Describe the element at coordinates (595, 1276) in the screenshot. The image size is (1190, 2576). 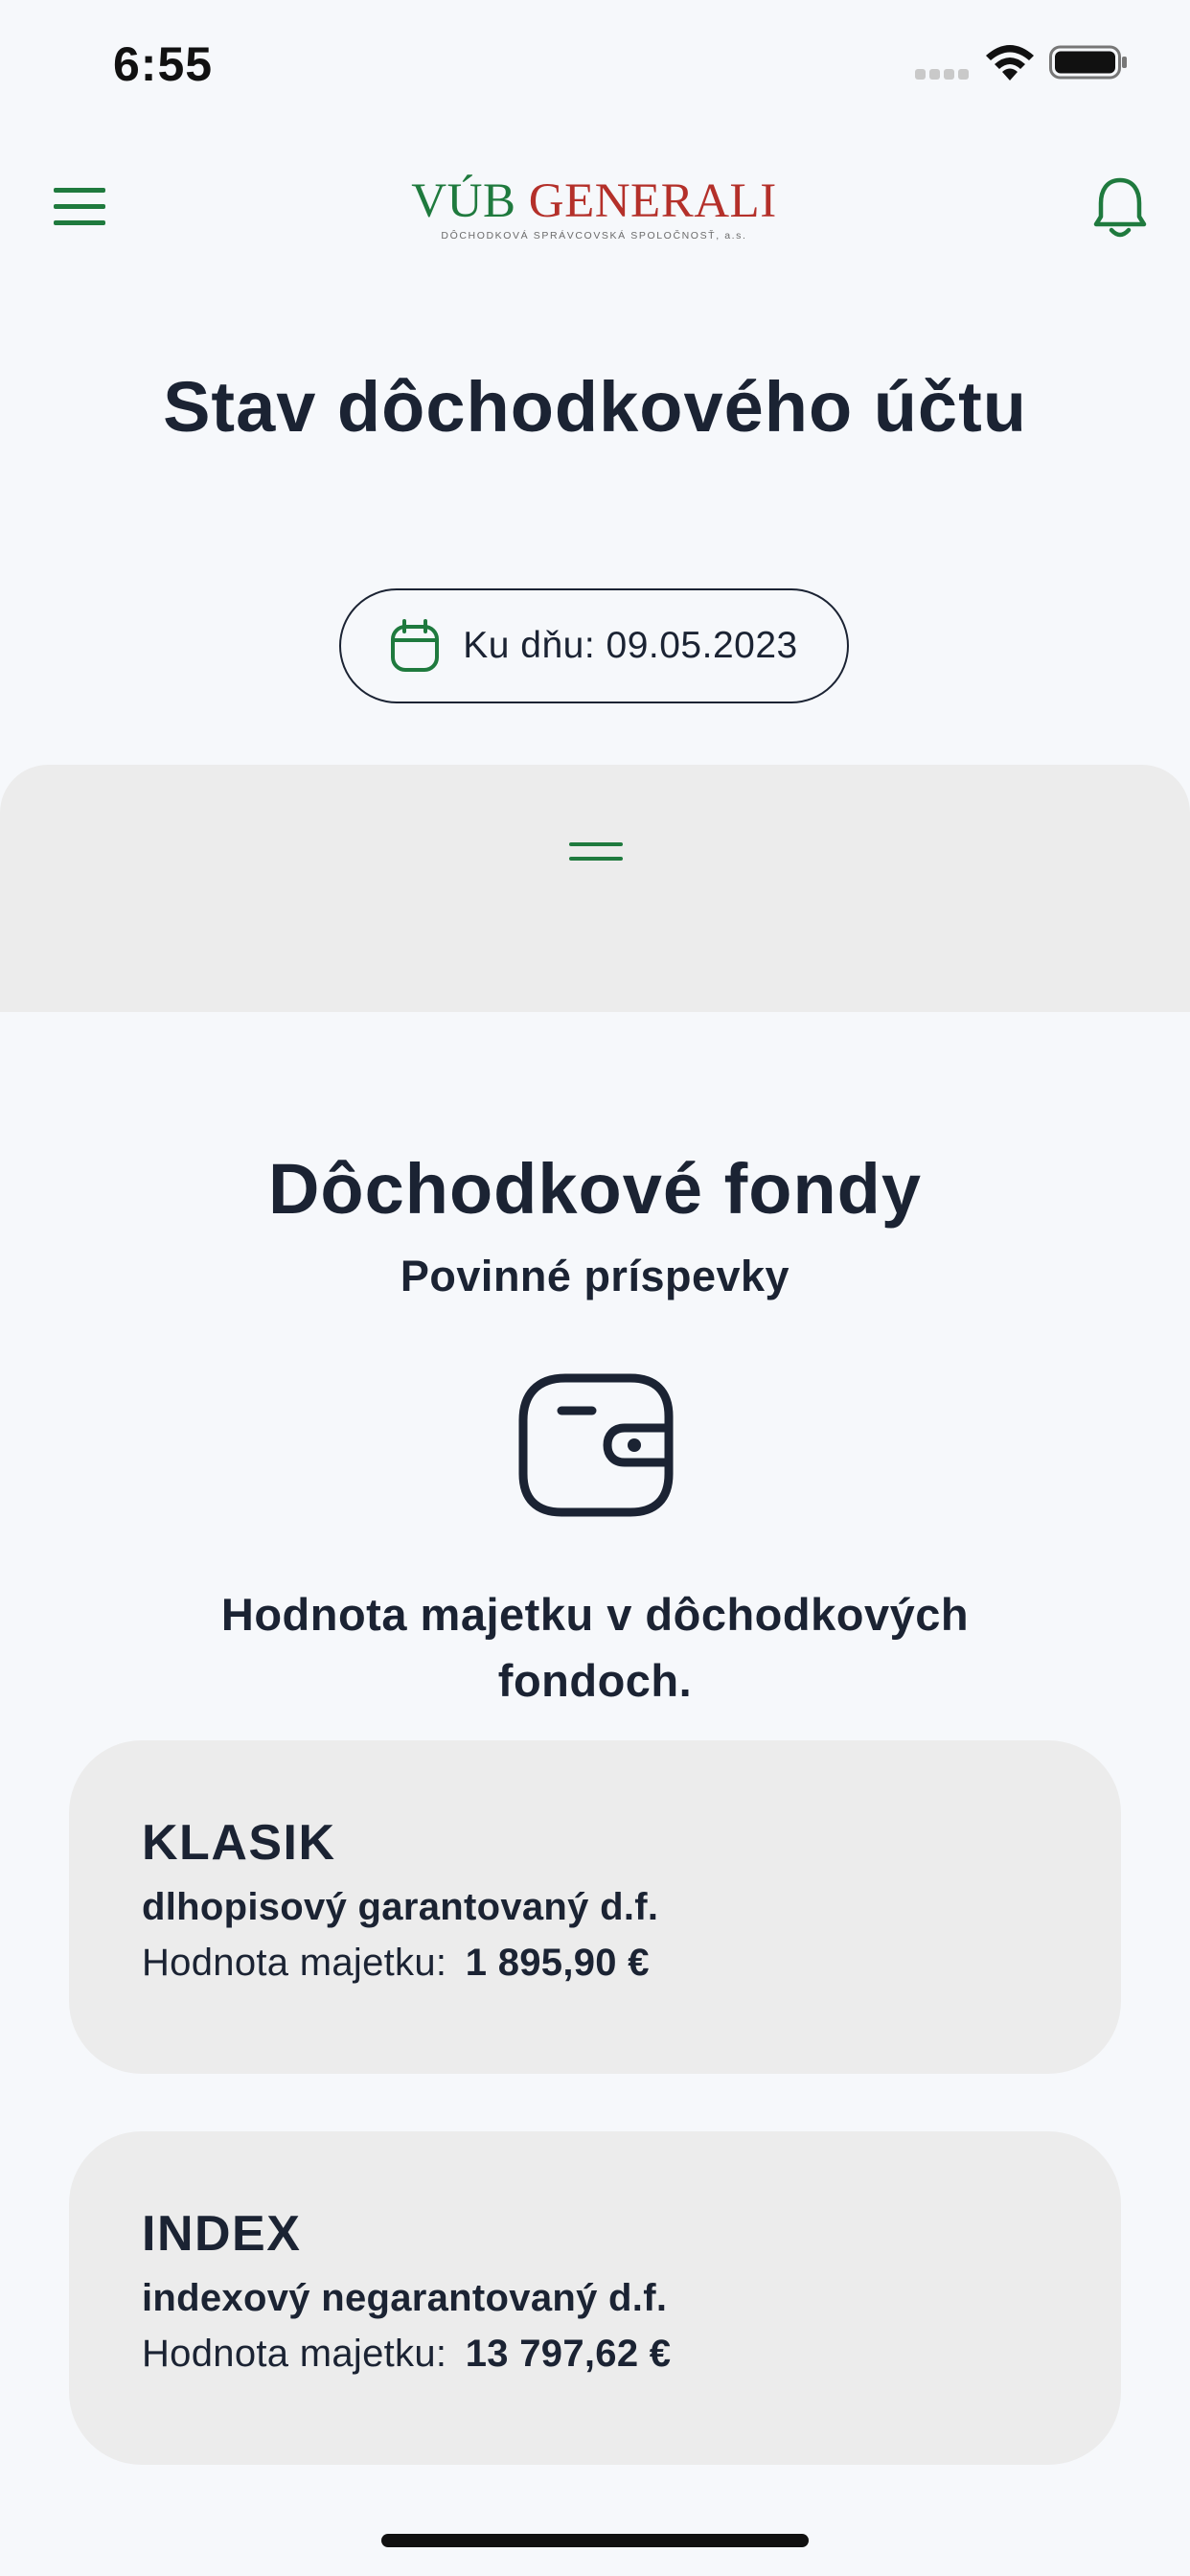
I see `section-subtitle: Povinné príspevky` at that location.